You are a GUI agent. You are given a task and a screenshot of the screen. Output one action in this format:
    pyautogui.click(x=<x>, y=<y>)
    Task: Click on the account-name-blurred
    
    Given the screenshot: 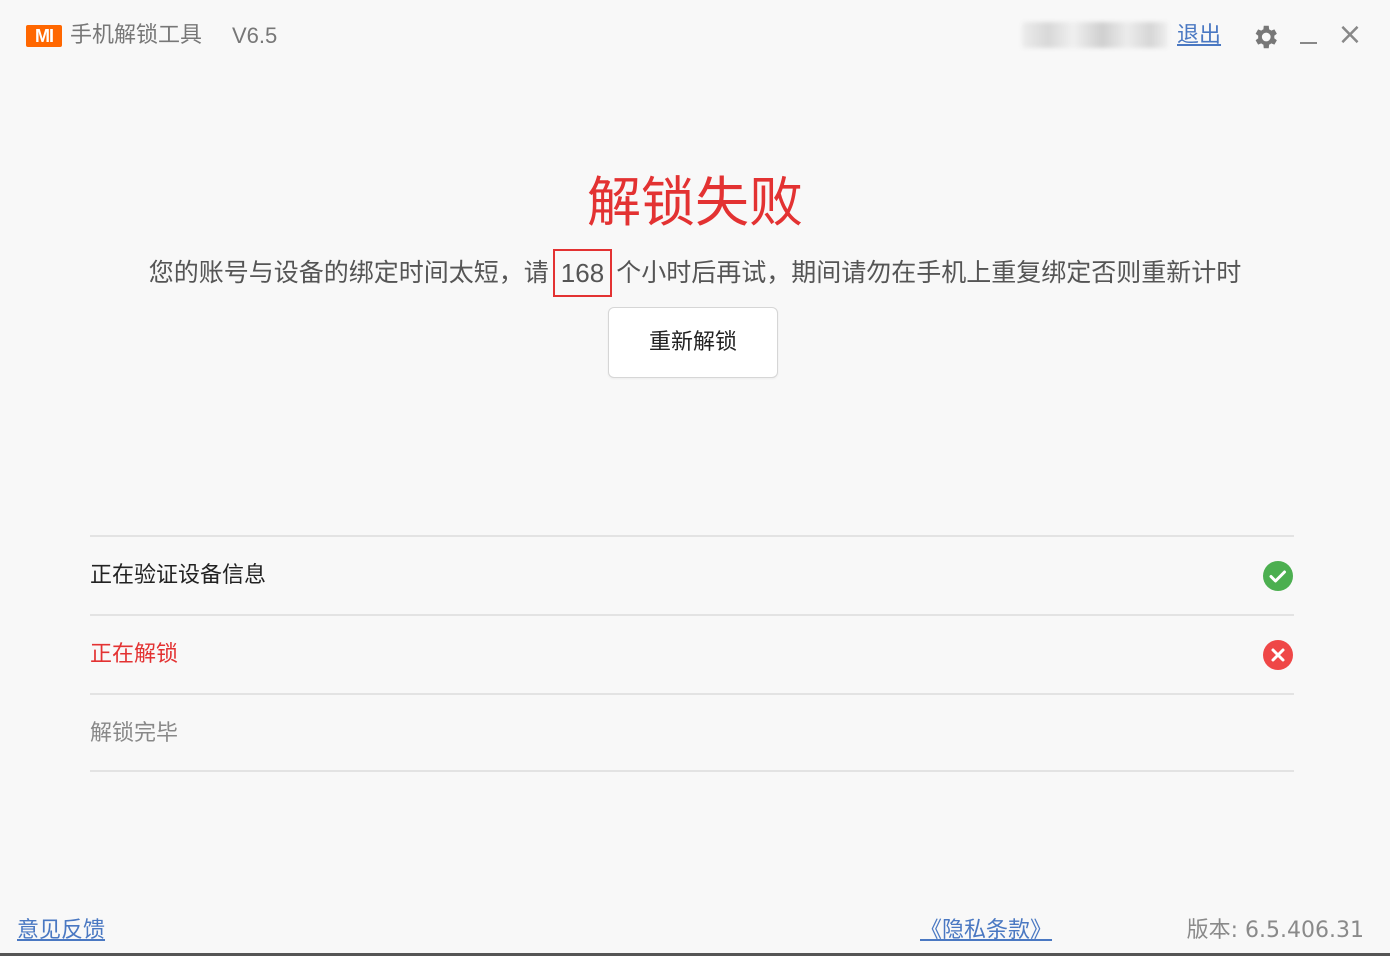 What is the action you would take?
    pyautogui.click(x=1095, y=35)
    